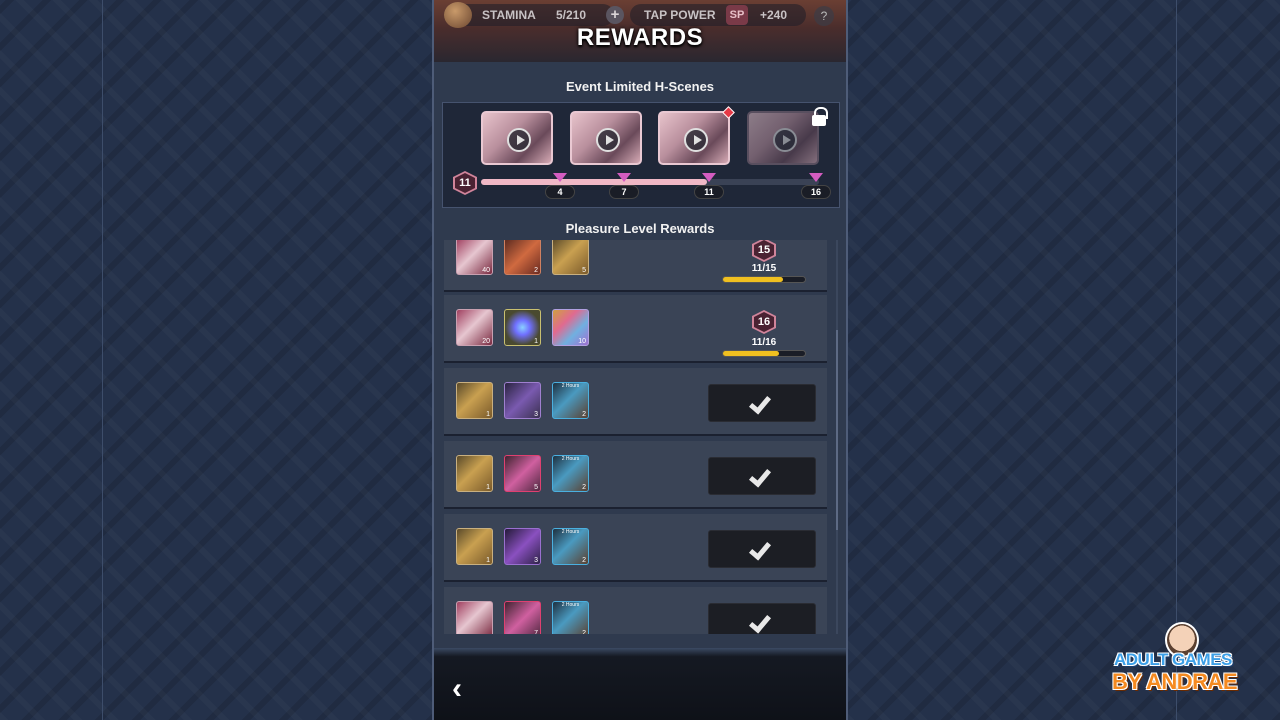 The image size is (1280, 720). I want to click on level-progress-bar, so click(764, 279).